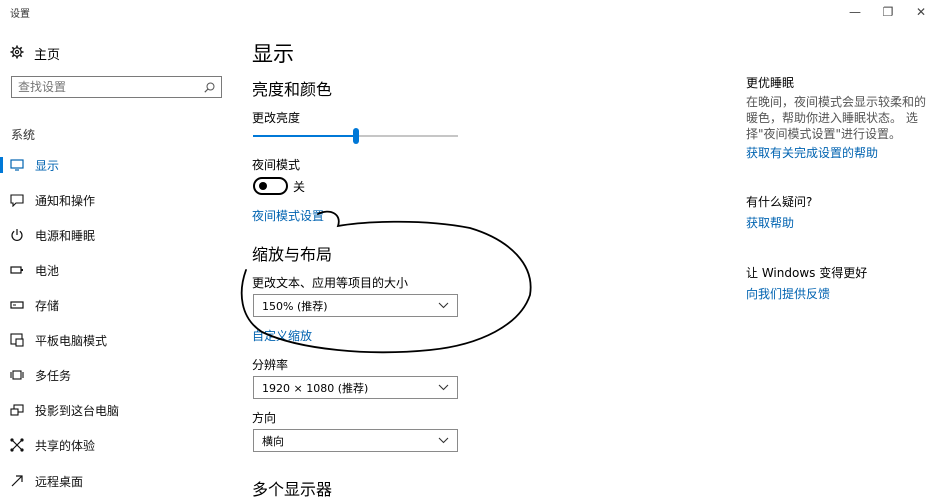 The width and height of the screenshot is (940, 500). I want to click on sidebar-item-project: 投影到这台电脑, so click(120, 410).